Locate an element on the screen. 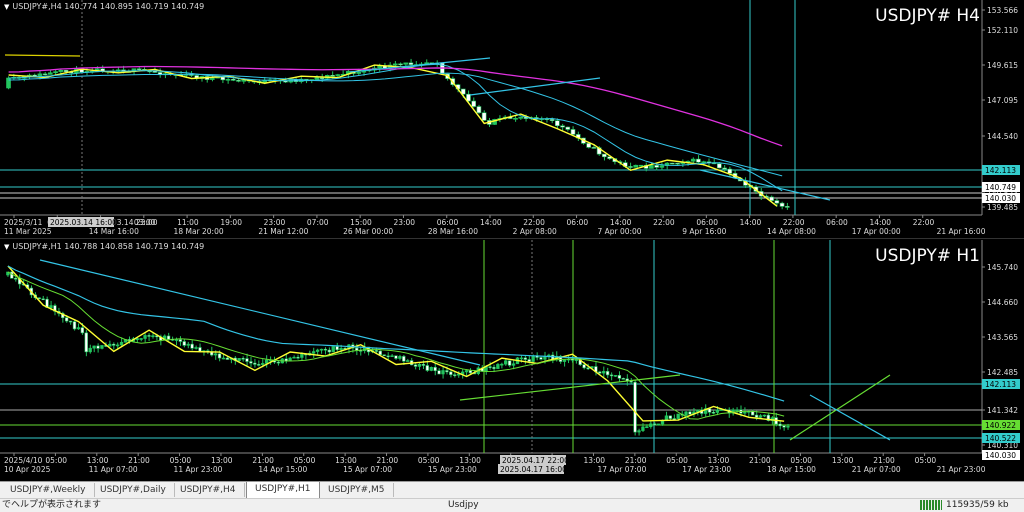 This screenshot has width=1024, height=512. time-subtick-label: 2025/3/11 is located at coordinates (23, 222).